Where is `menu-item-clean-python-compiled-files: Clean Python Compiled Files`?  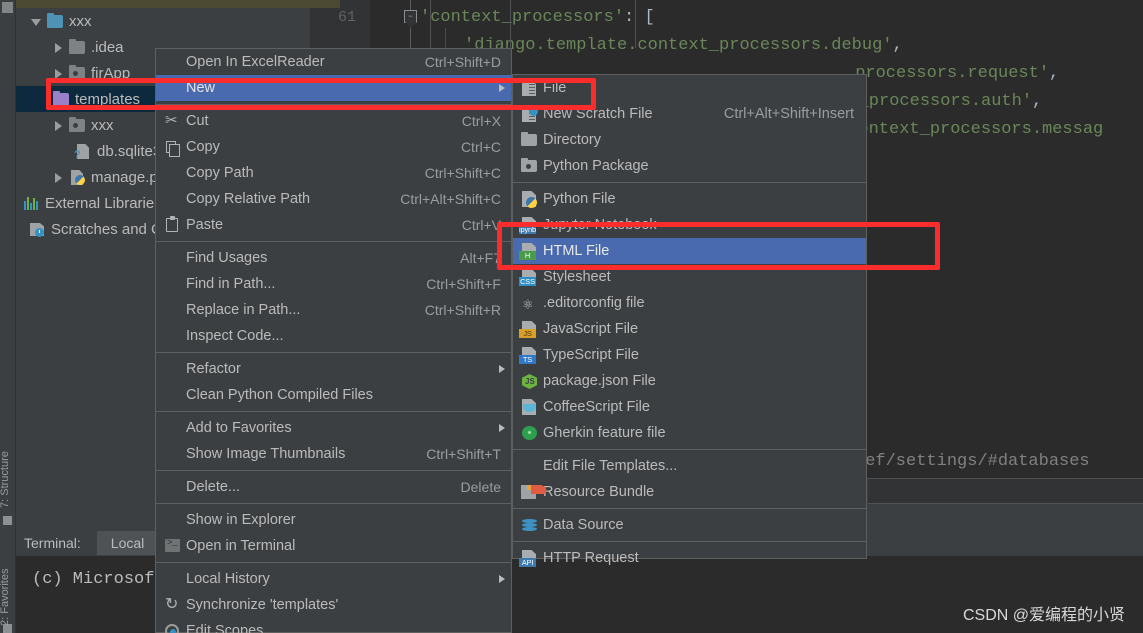
menu-item-clean-python-compiled-files: Clean Python Compiled Files is located at coordinates (333, 395).